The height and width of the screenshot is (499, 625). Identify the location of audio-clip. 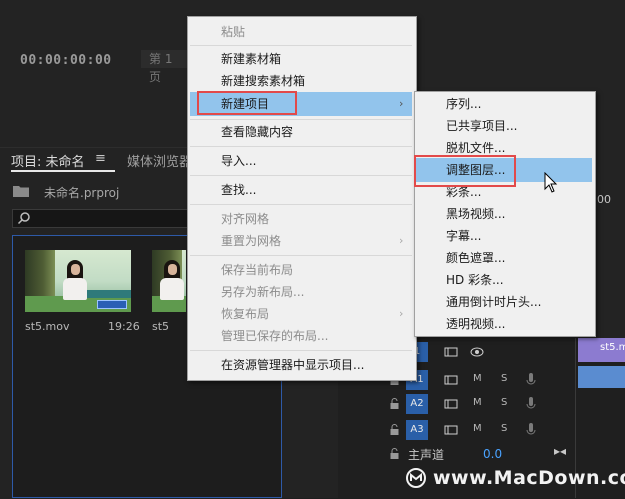
(601, 377).